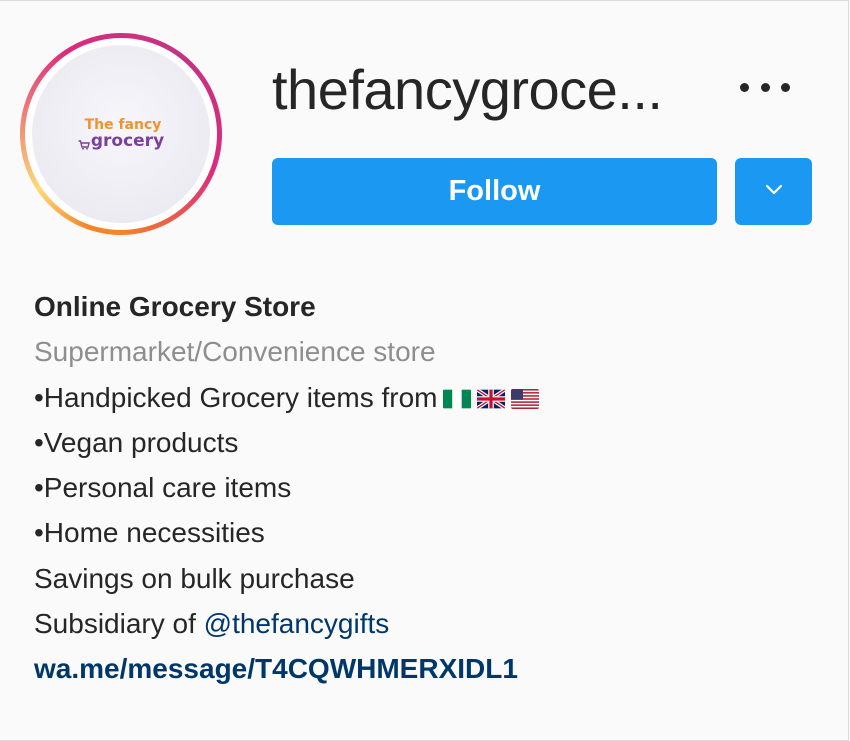  Describe the element at coordinates (149, 533) in the screenshot. I see `bio-line: •Home necessities` at that location.